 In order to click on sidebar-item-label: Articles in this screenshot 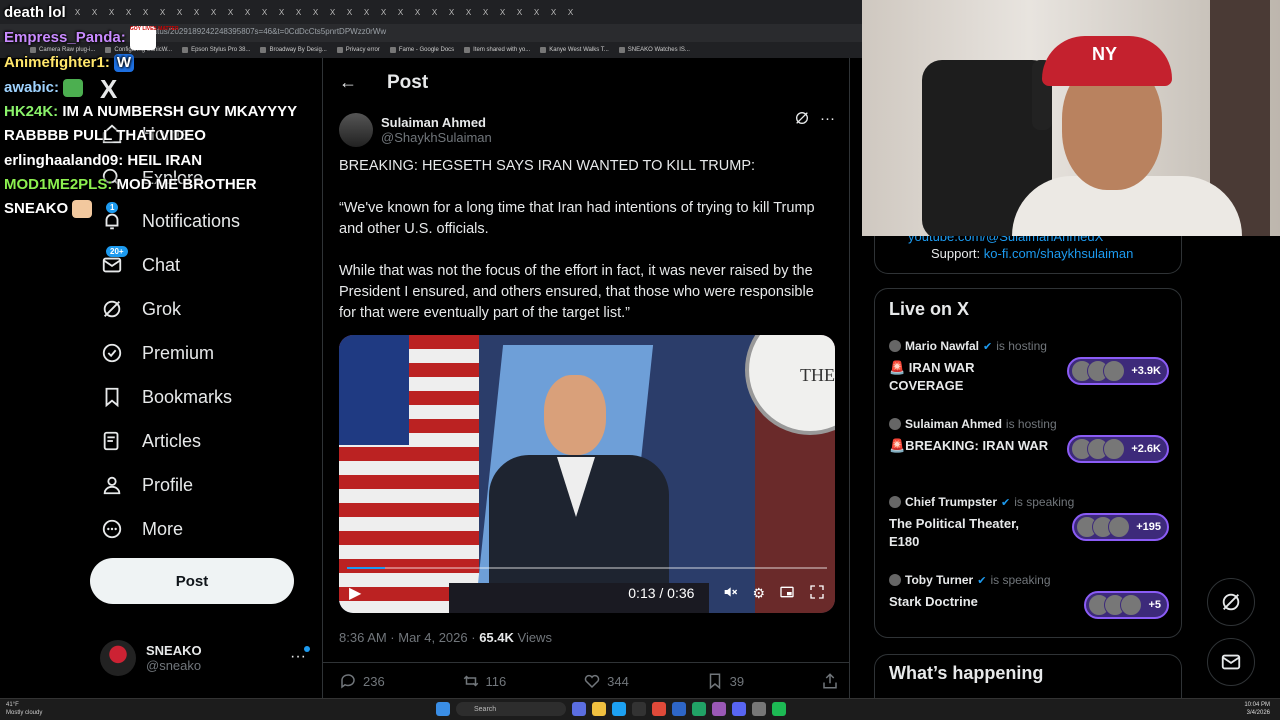, I will do `click(172, 440)`.